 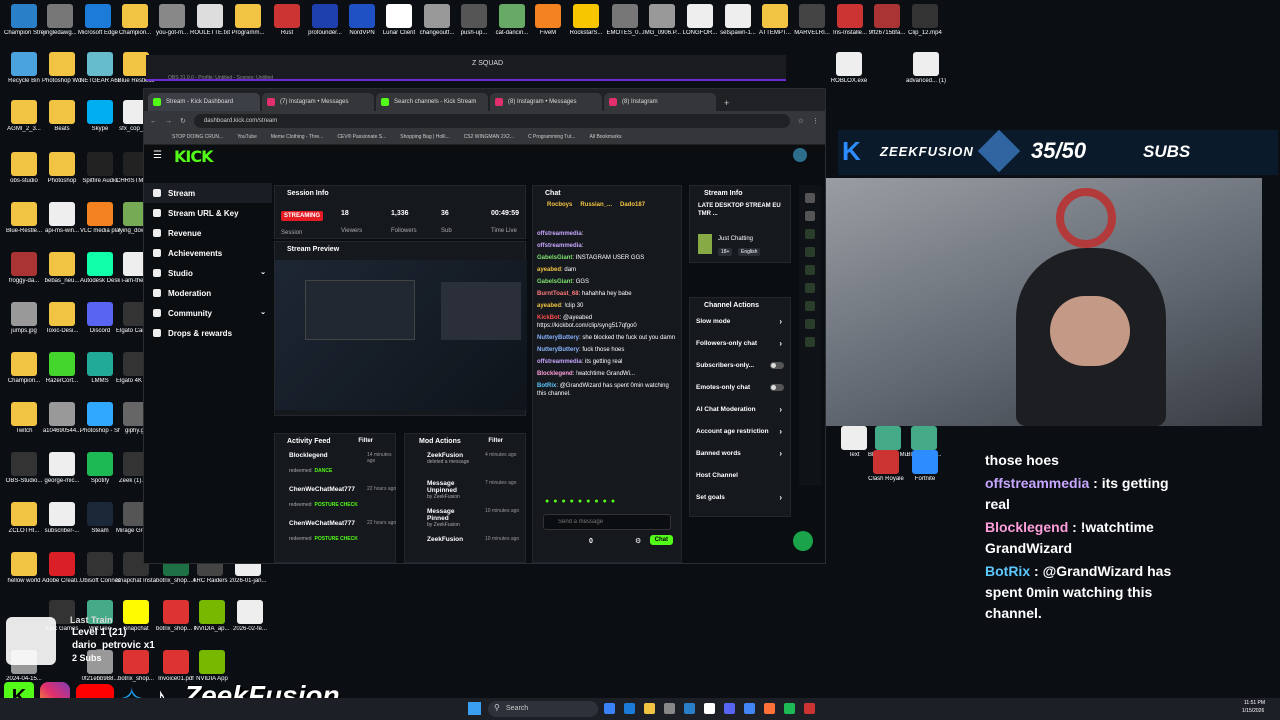 What do you see at coordinates (100, 68) in the screenshot?
I see `desktop-icon: NETGEAR A6210 Genie` at bounding box center [100, 68].